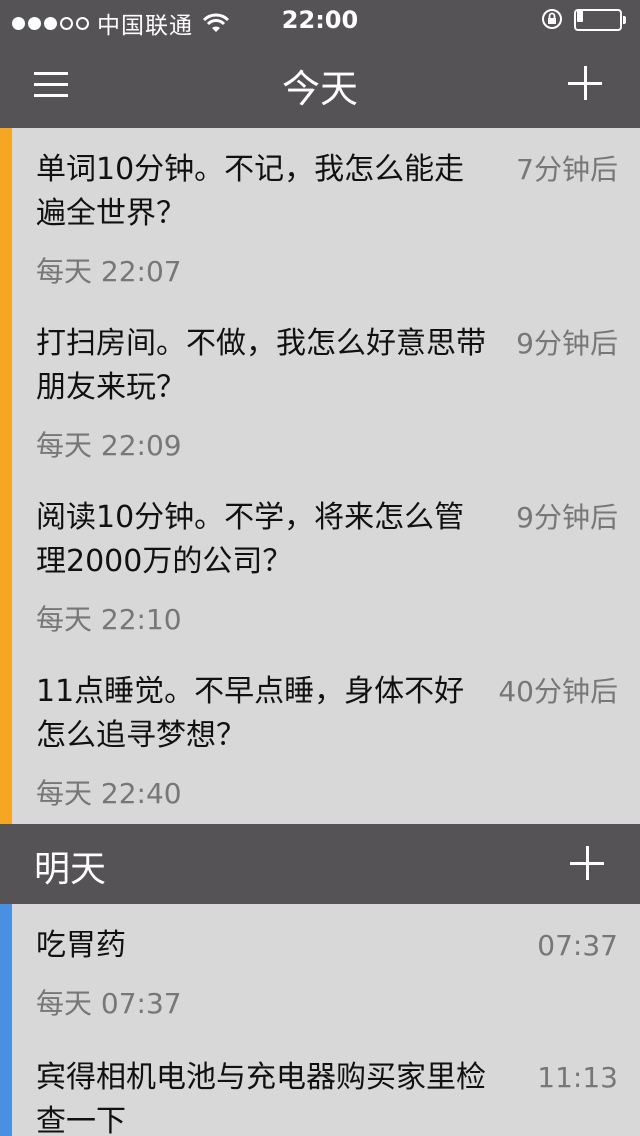 This screenshot has height=1136, width=640. I want to click on reminder-item: 打扫房间。不做，我怎么好意思带朋友来玩？ 每天 22:09 9分钟后, so click(327, 393).